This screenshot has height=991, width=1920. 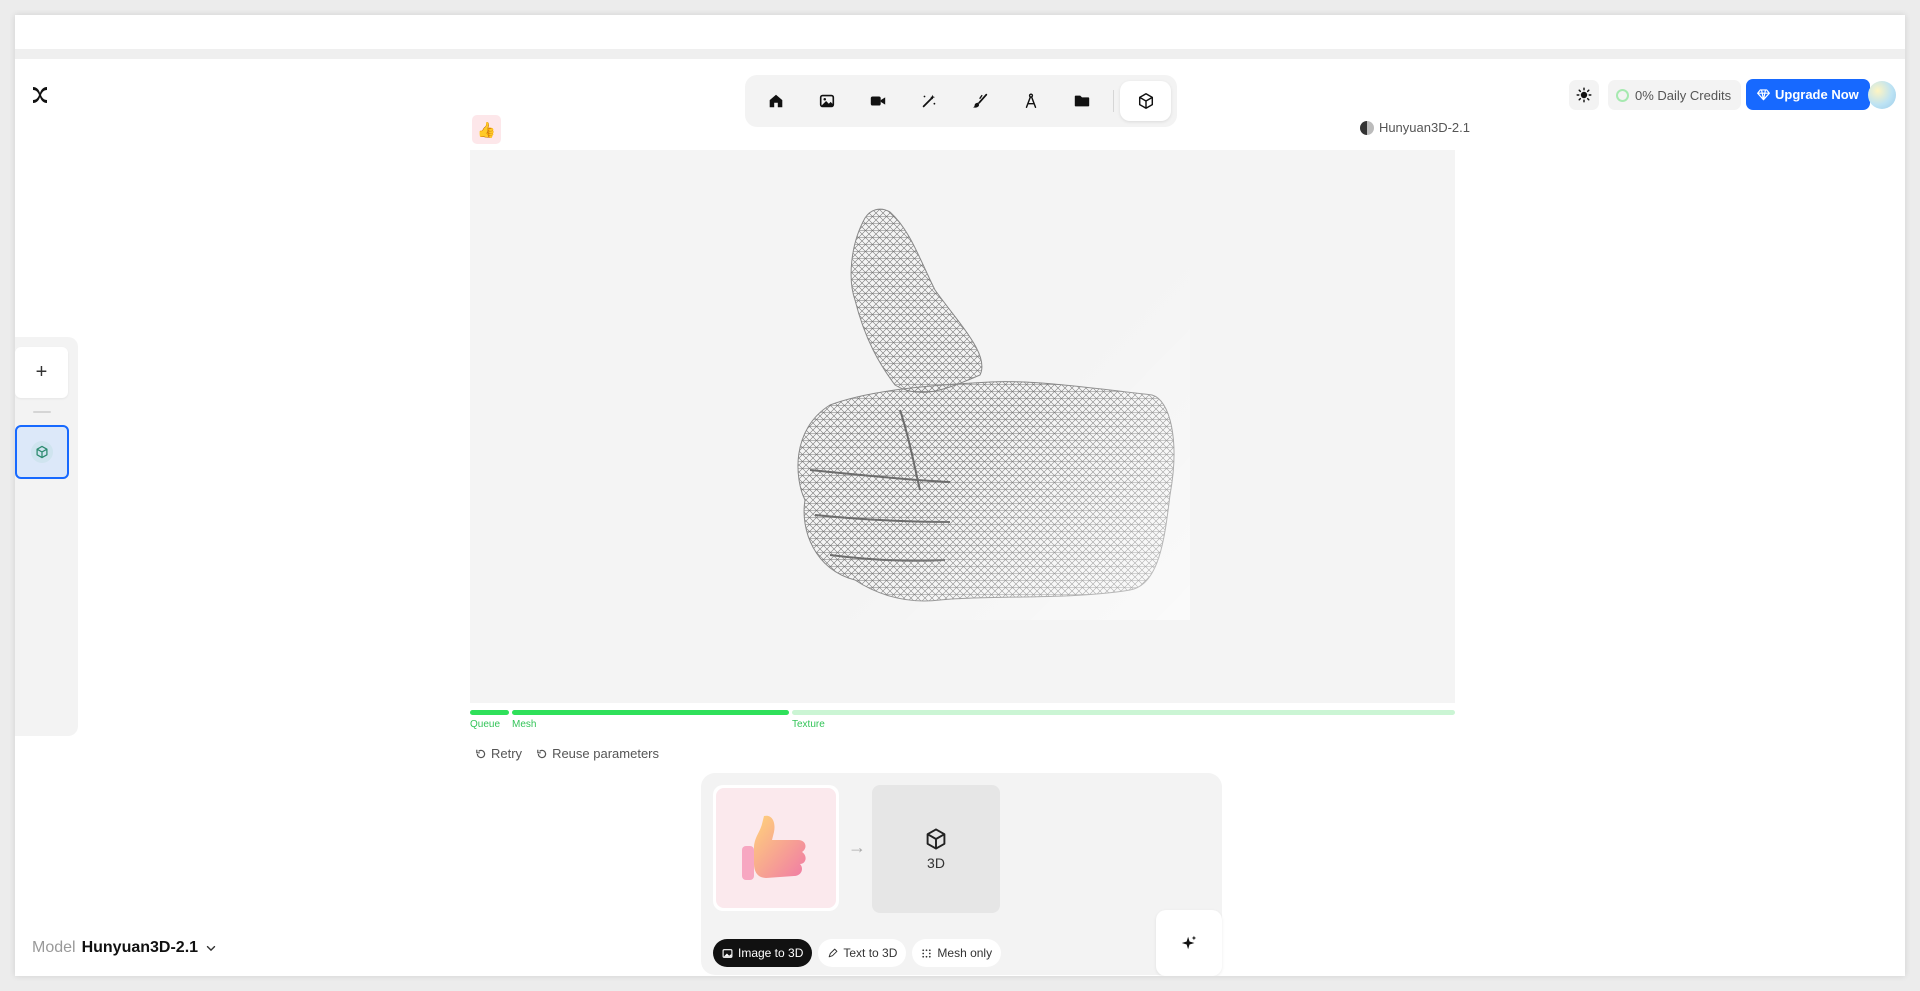 What do you see at coordinates (211, 948) in the screenshot?
I see `chevron-down-icon` at bounding box center [211, 948].